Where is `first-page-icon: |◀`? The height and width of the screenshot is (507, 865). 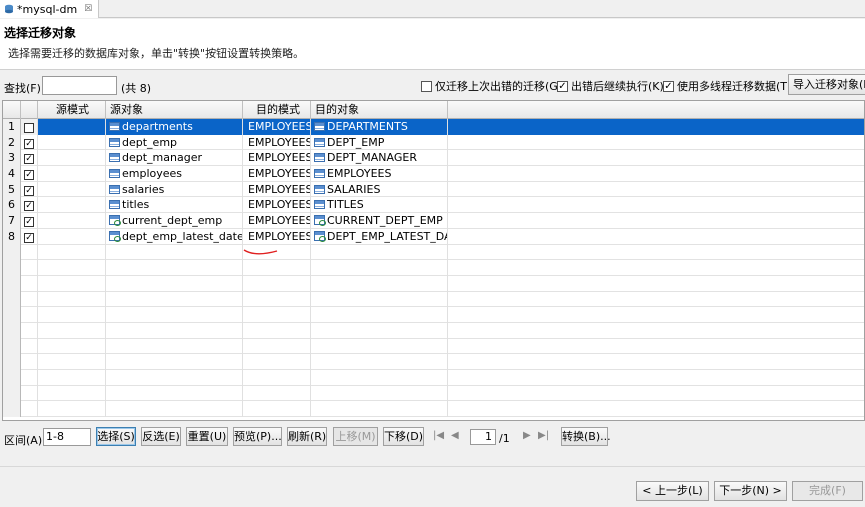 first-page-icon: |◀ is located at coordinates (438, 435).